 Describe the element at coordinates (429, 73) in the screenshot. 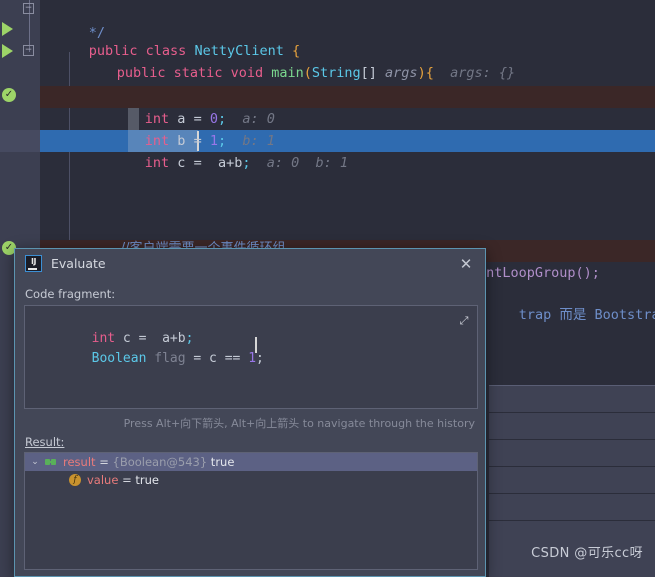

I see `brace-token: {` at that location.